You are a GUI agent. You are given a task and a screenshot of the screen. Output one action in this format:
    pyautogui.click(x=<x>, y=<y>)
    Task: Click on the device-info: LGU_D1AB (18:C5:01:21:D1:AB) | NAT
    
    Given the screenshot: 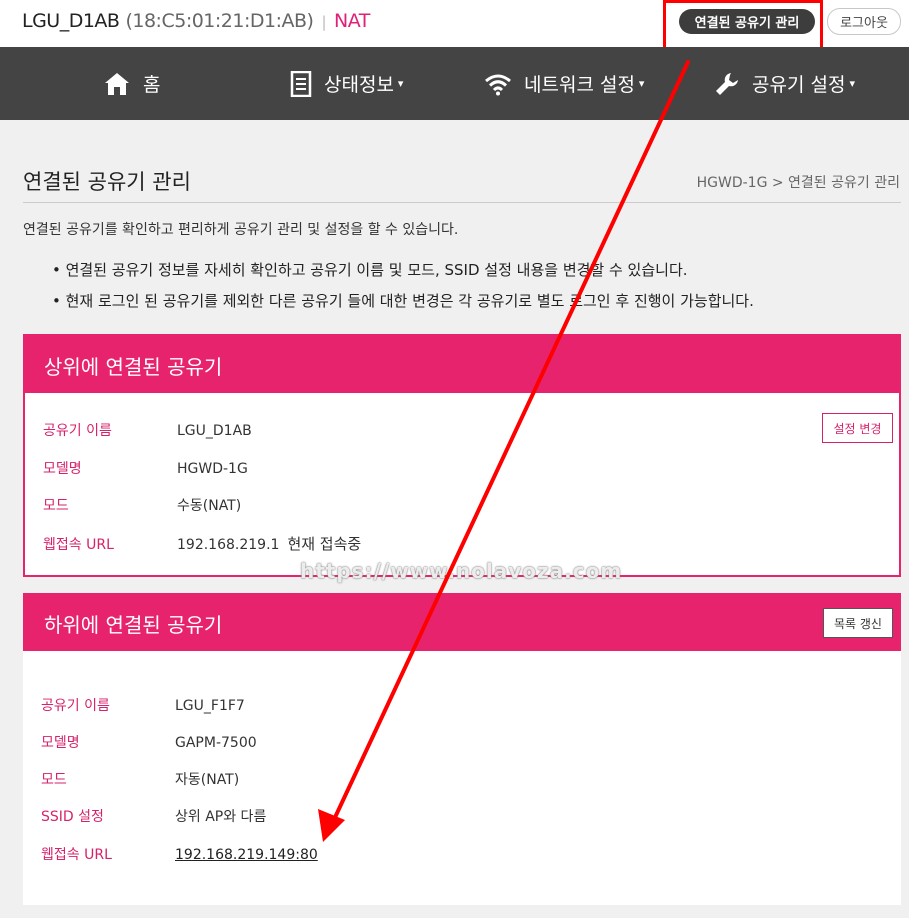 What is the action you would take?
    pyautogui.click(x=196, y=21)
    